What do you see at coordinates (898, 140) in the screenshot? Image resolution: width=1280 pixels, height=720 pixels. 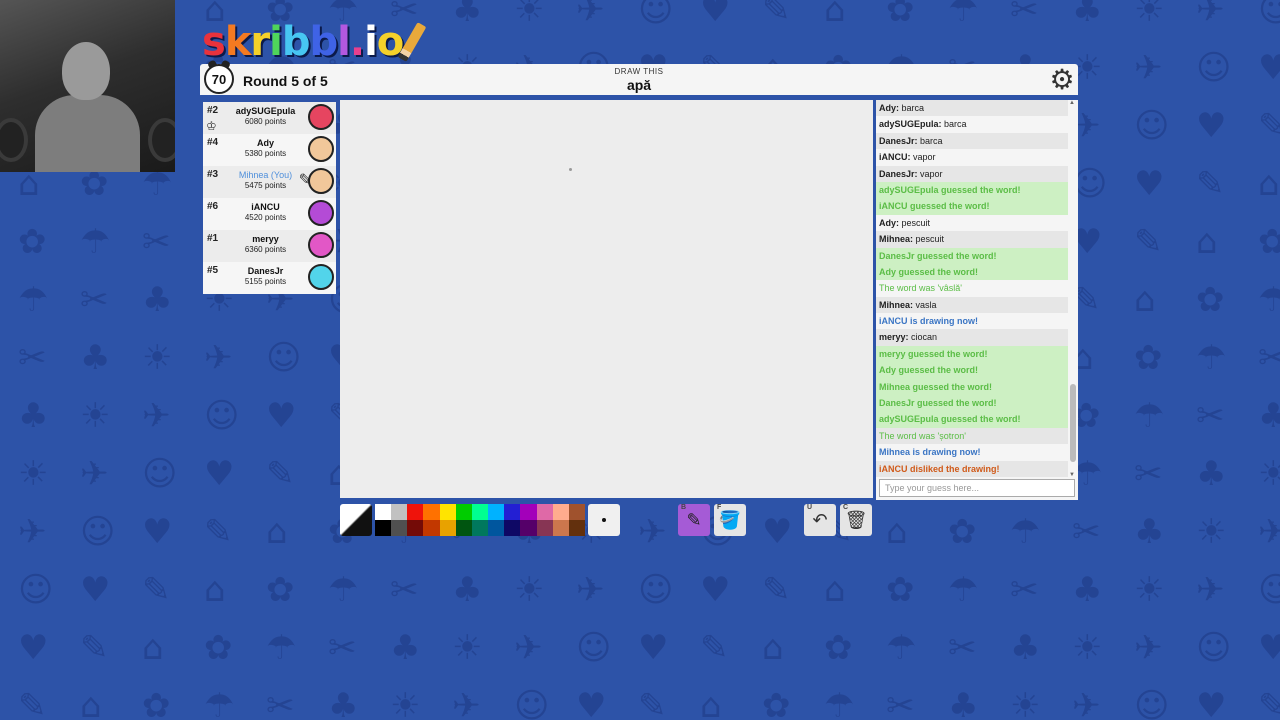 I see `chat-author: DanesJr:` at bounding box center [898, 140].